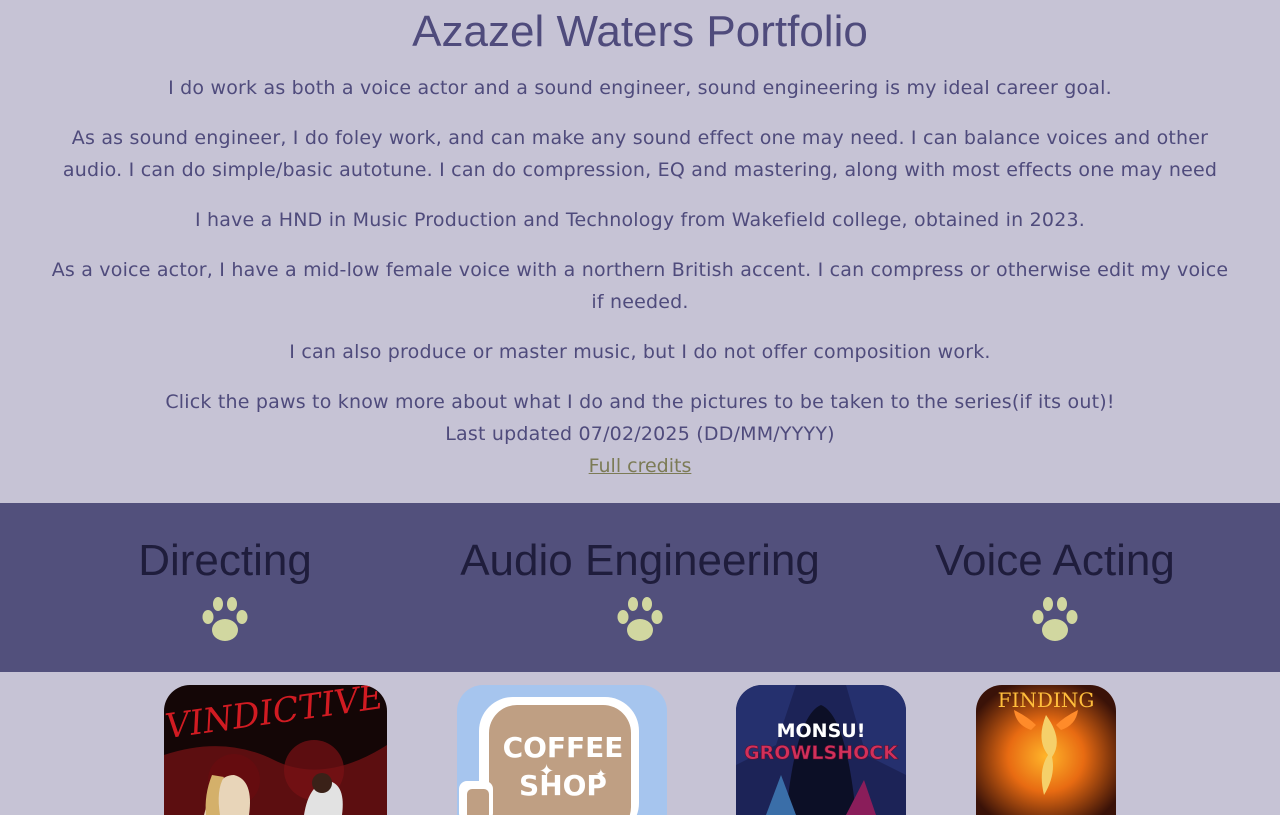  I want to click on cover-title-text: COFFEE, so click(563, 747).